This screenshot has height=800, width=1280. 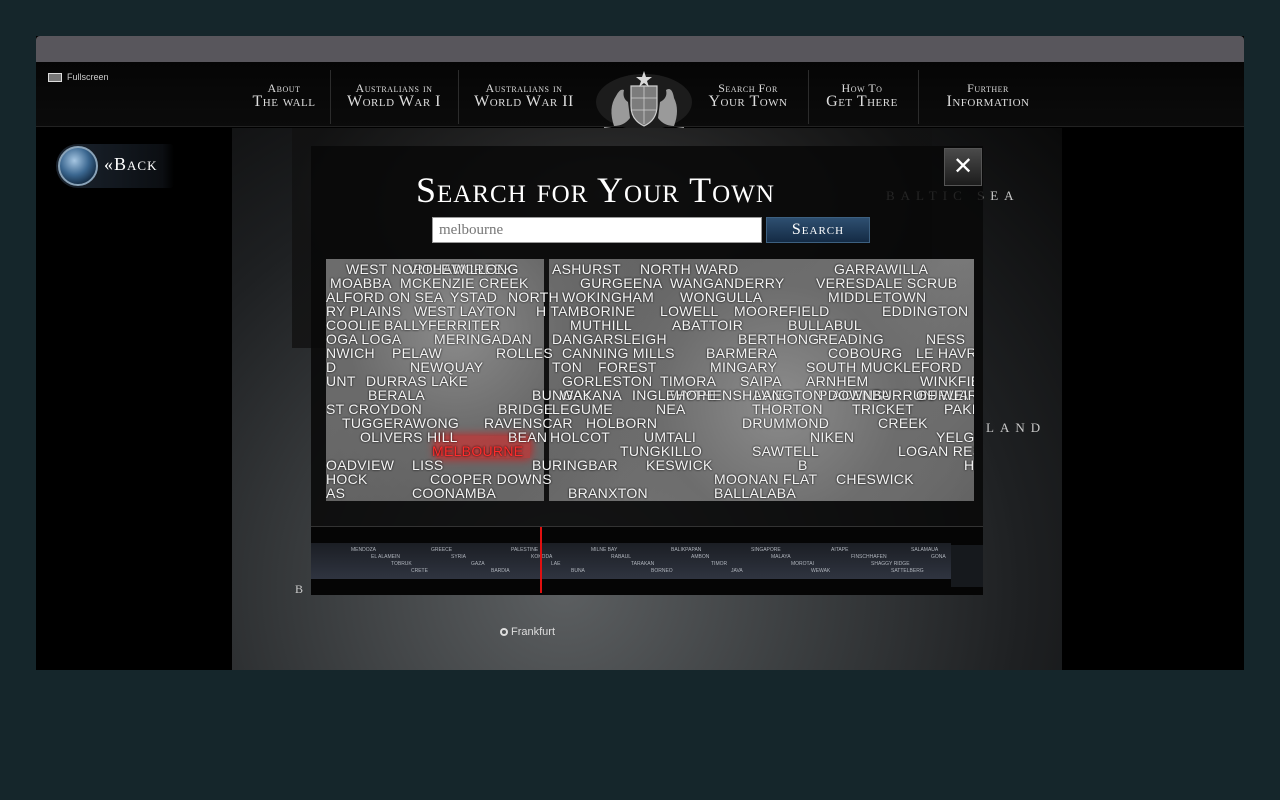 I want to click on nav-australians-ww2: Australians in World War II, so click(x=524, y=96).